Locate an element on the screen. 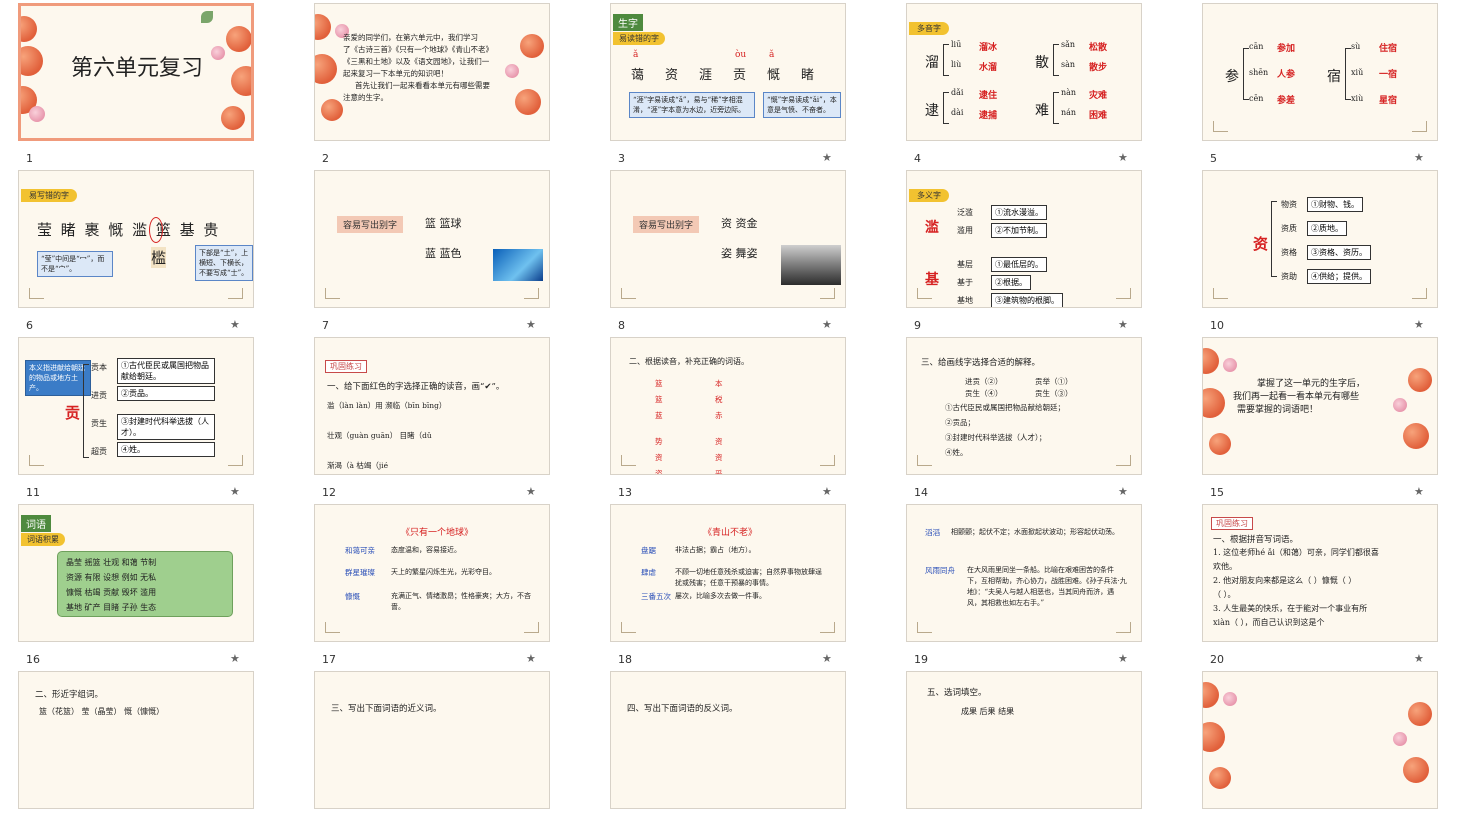 The width and height of the screenshot is (1459, 837). slide-thumbnail: 二、根据读音，补充正确的词语。篮篮蓝本税赤势资姿资资妥 is located at coordinates (728, 406).